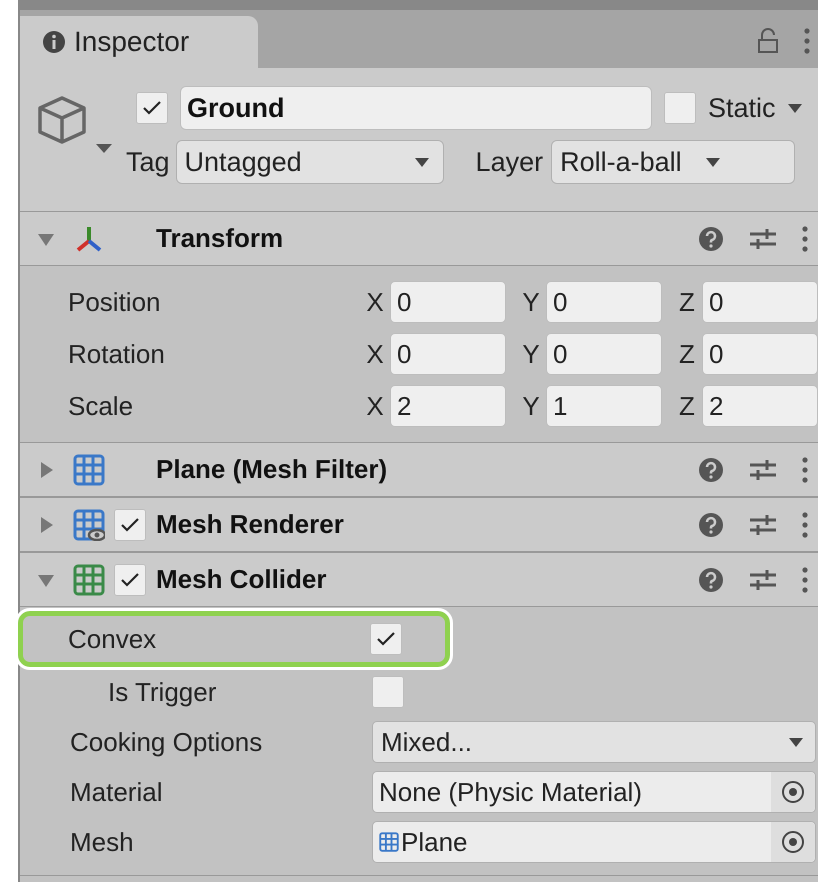  Describe the element at coordinates (673, 162) in the screenshot. I see `layer-dropdown: Roll-a-ball` at that location.